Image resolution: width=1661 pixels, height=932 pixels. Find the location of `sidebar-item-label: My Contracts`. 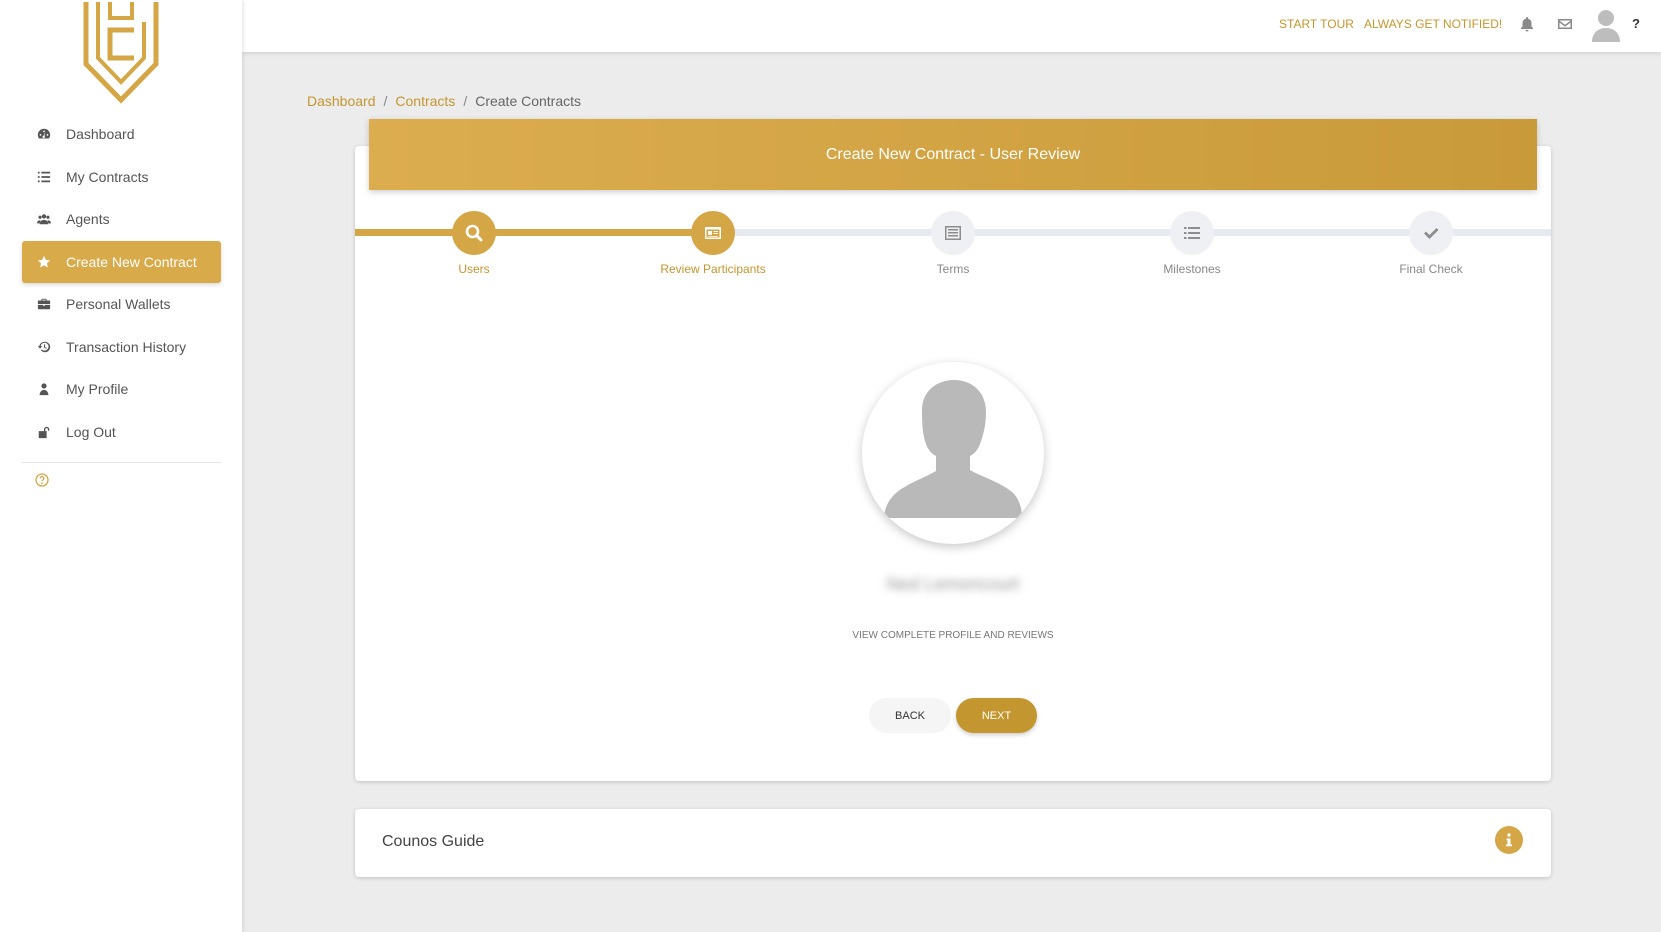

sidebar-item-label: My Contracts is located at coordinates (107, 176).